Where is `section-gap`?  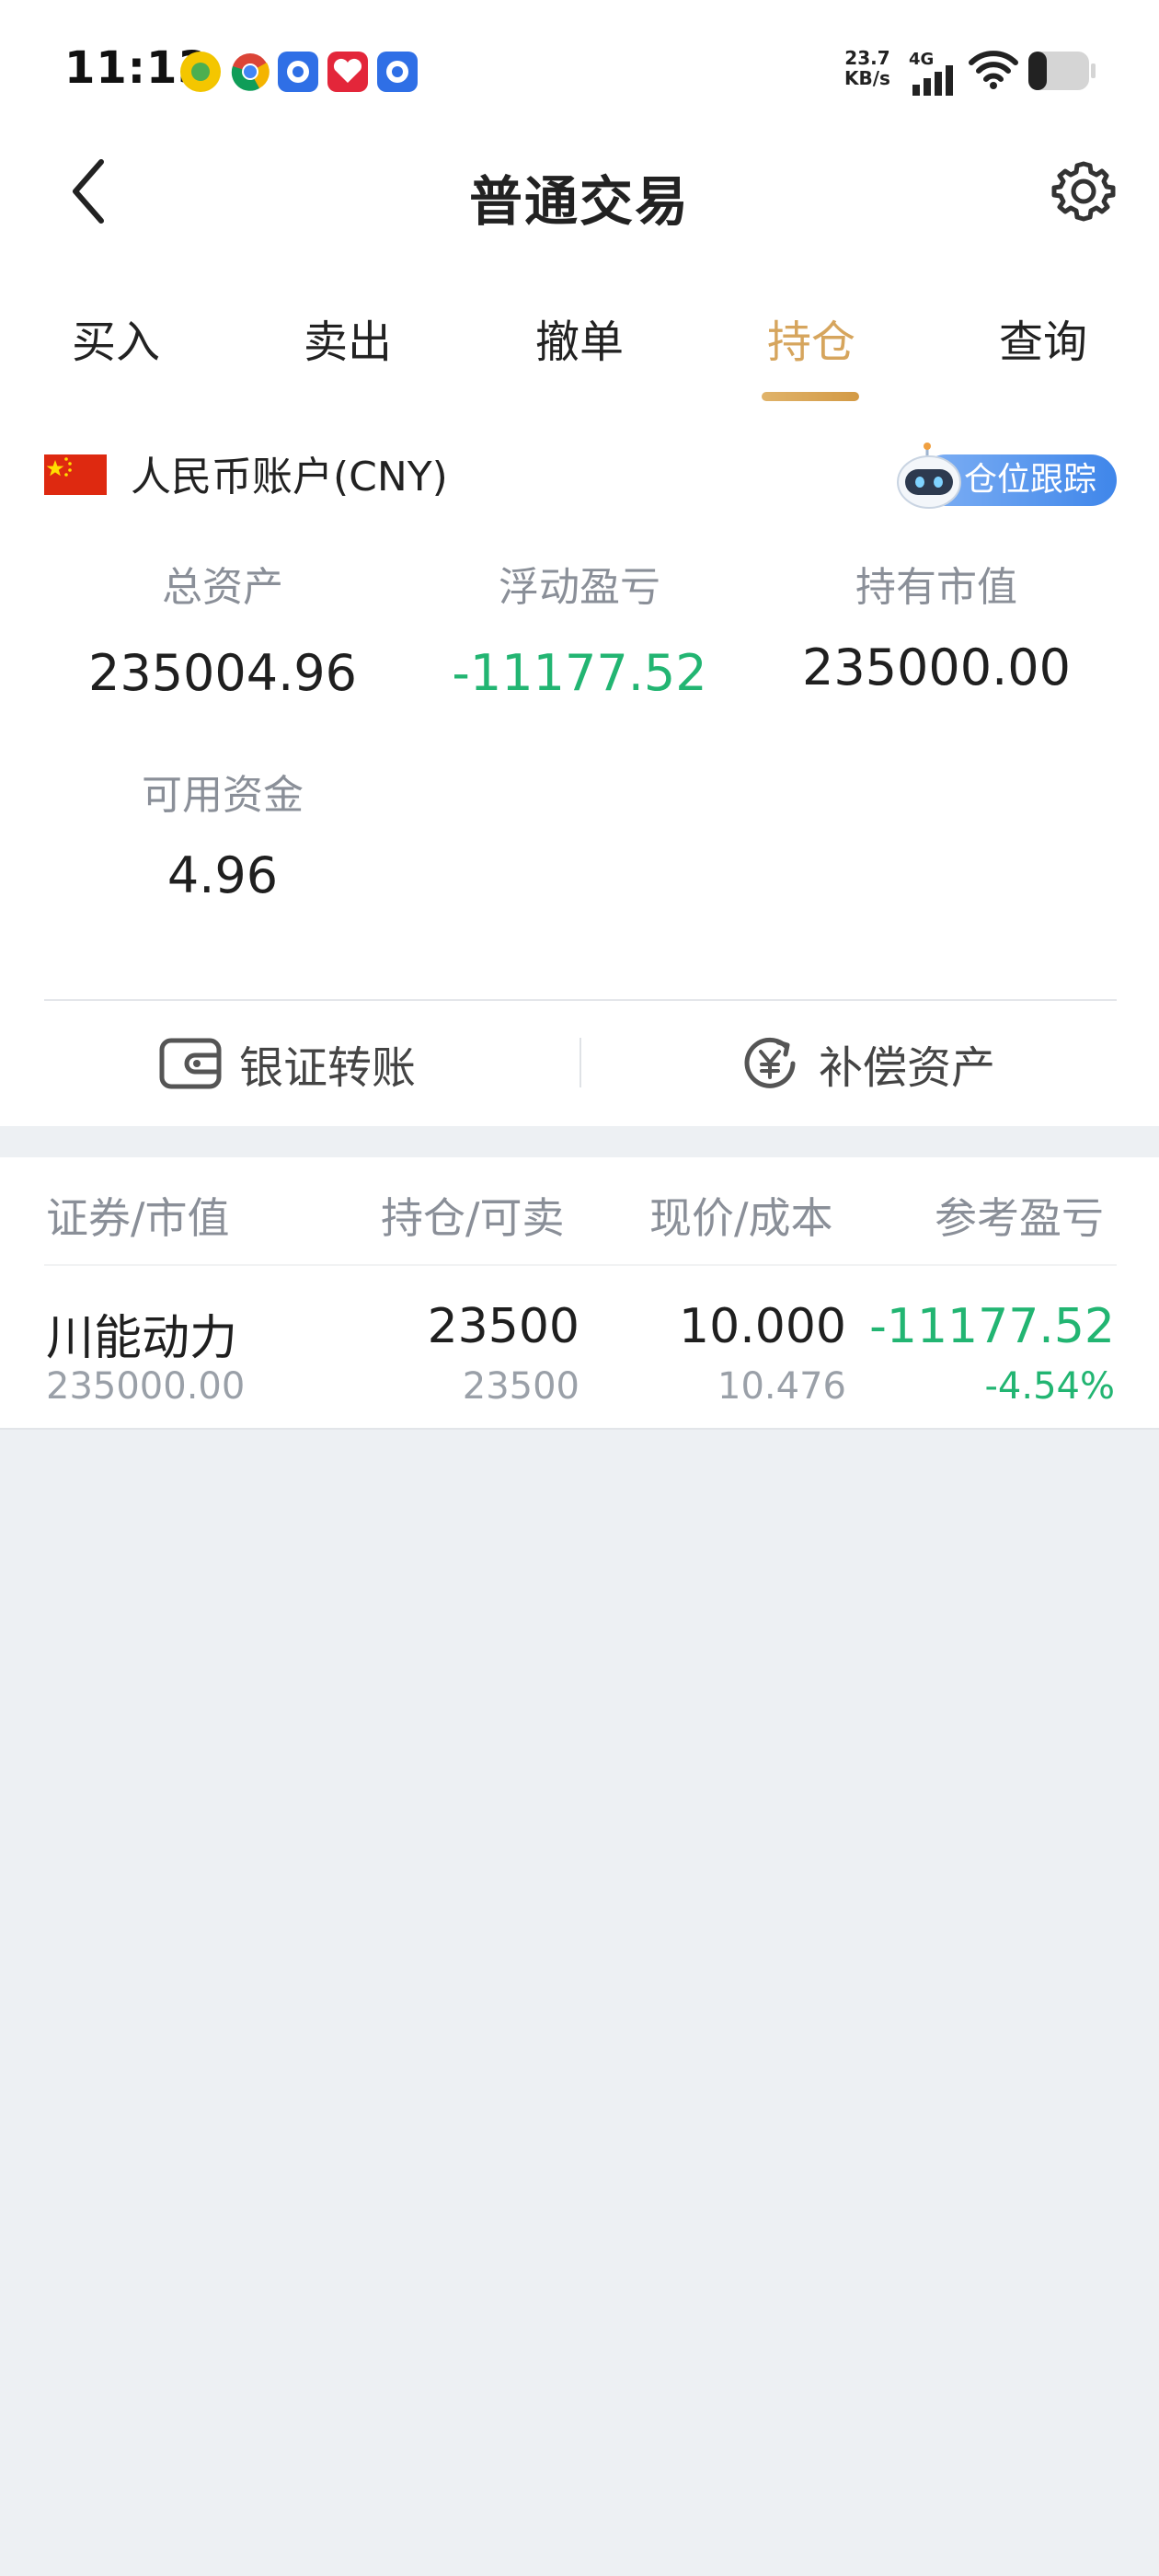
section-gap is located at coordinates (579, 1141).